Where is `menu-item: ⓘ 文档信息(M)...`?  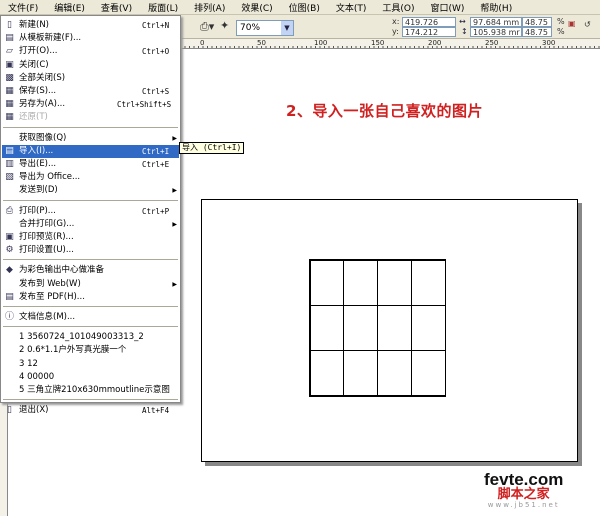
menu-item: ⓘ 文档信息(M)... is located at coordinates (90, 317).